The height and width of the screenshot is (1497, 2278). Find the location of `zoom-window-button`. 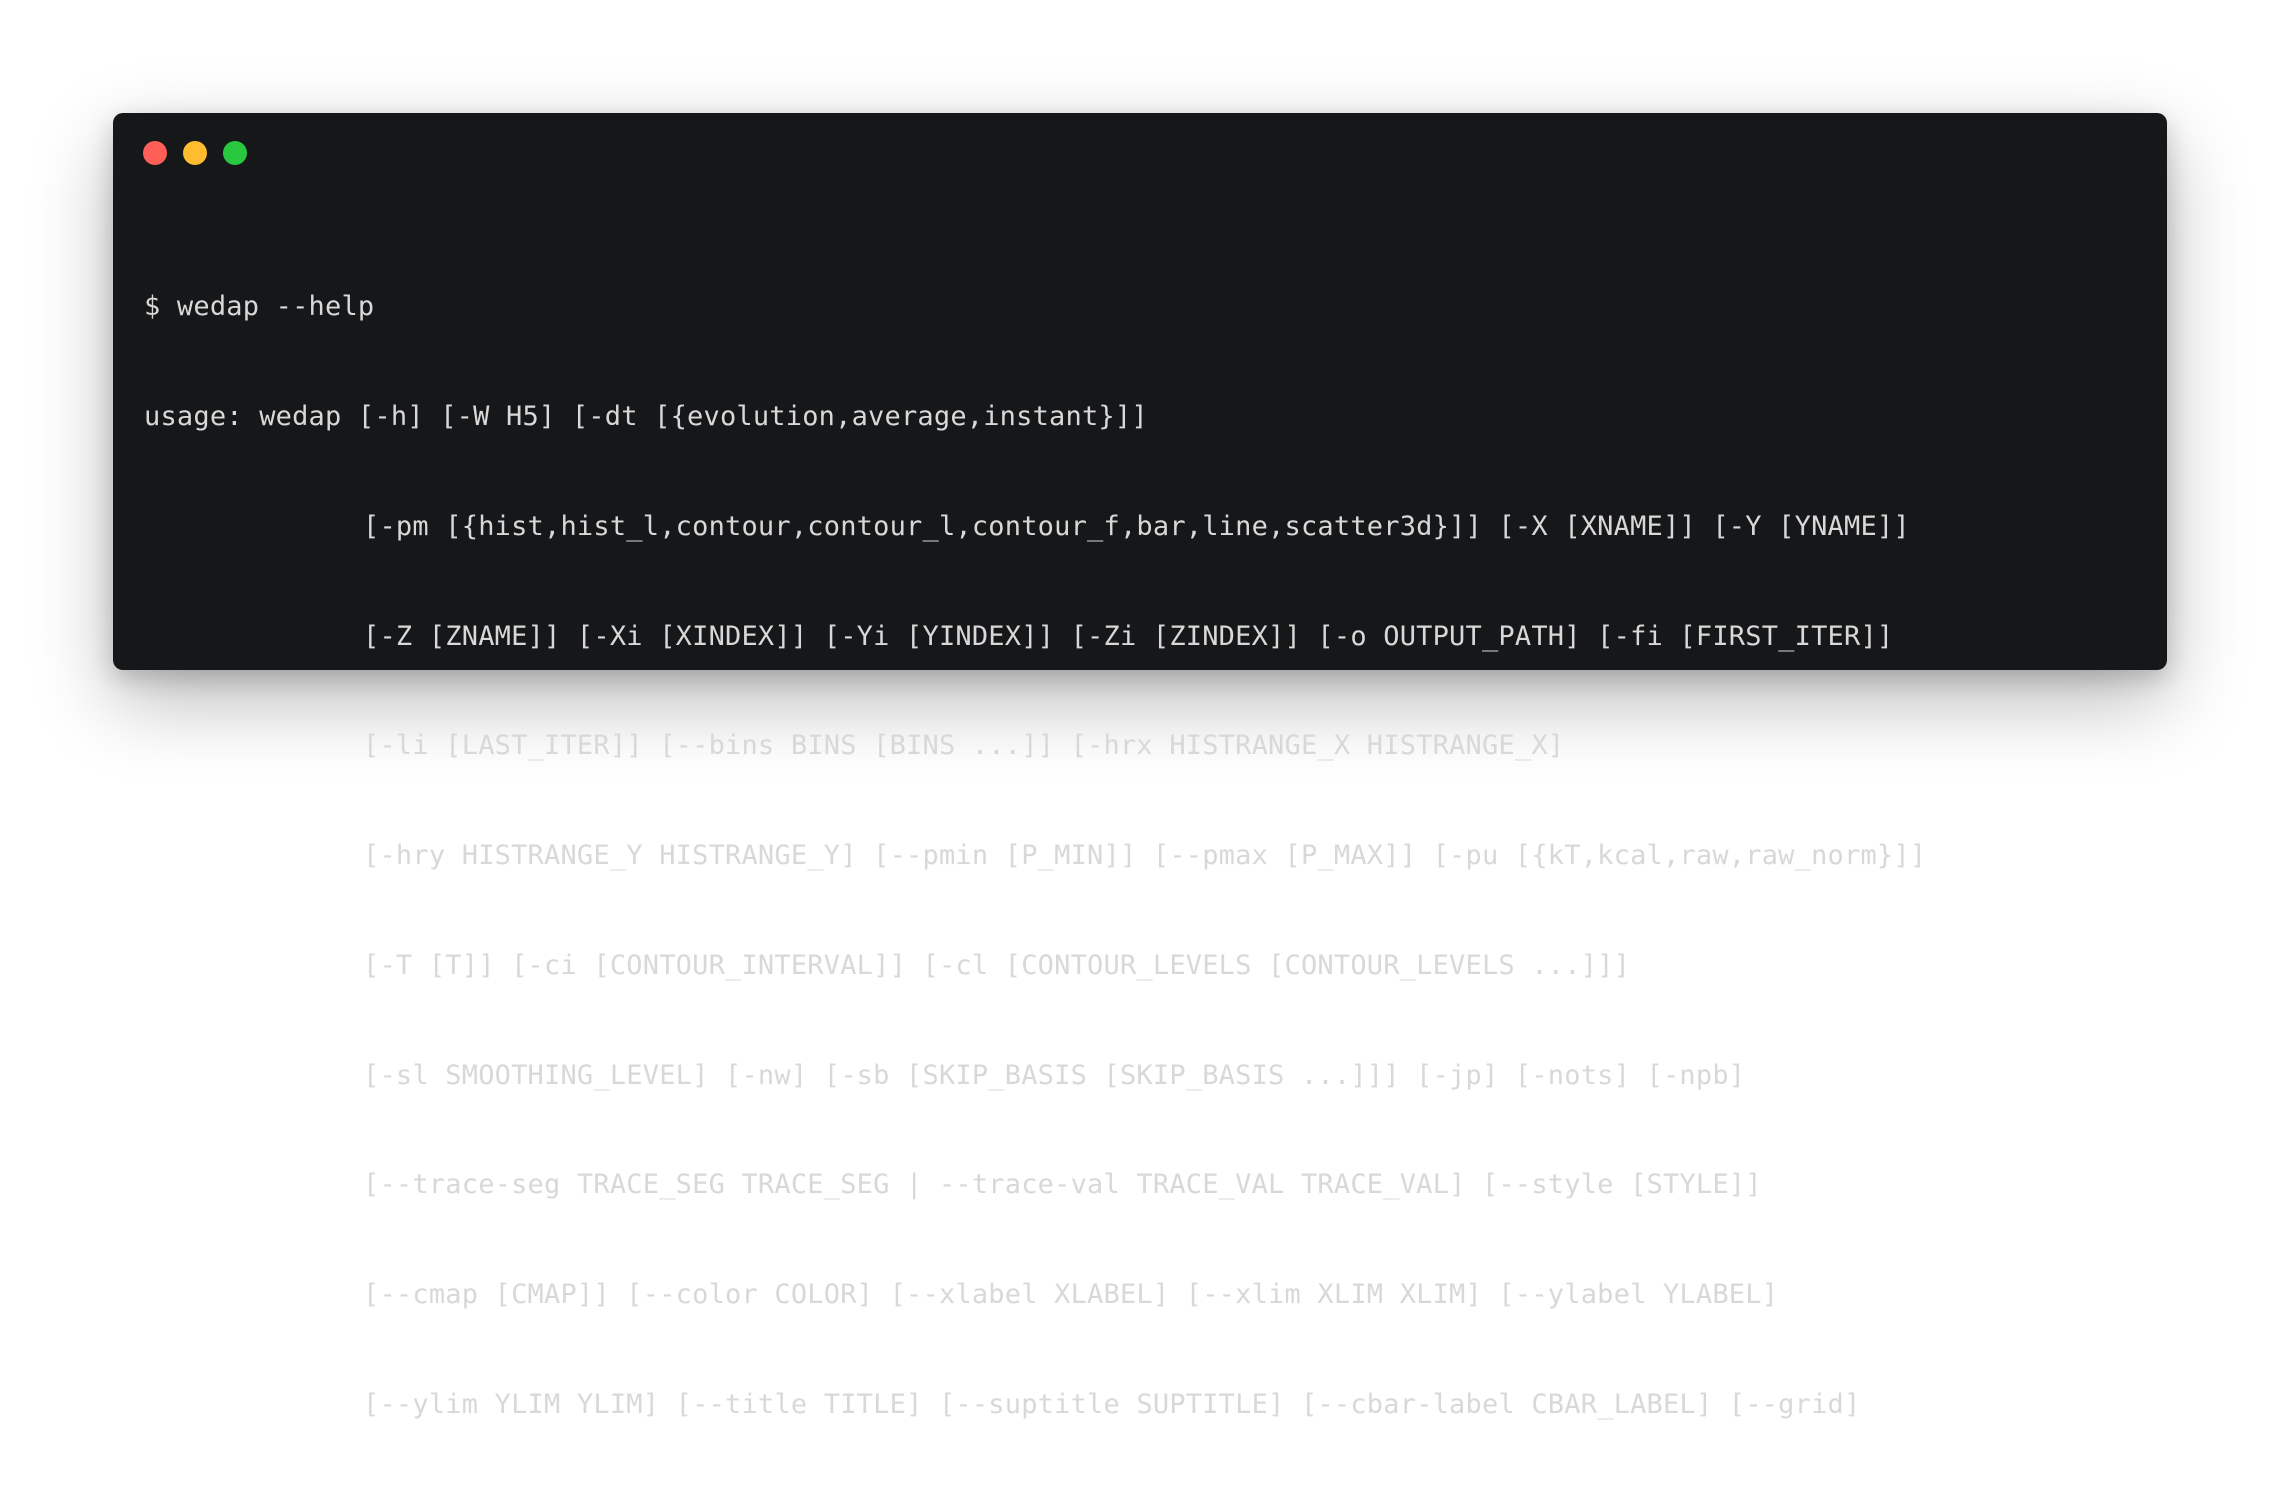

zoom-window-button is located at coordinates (235, 153).